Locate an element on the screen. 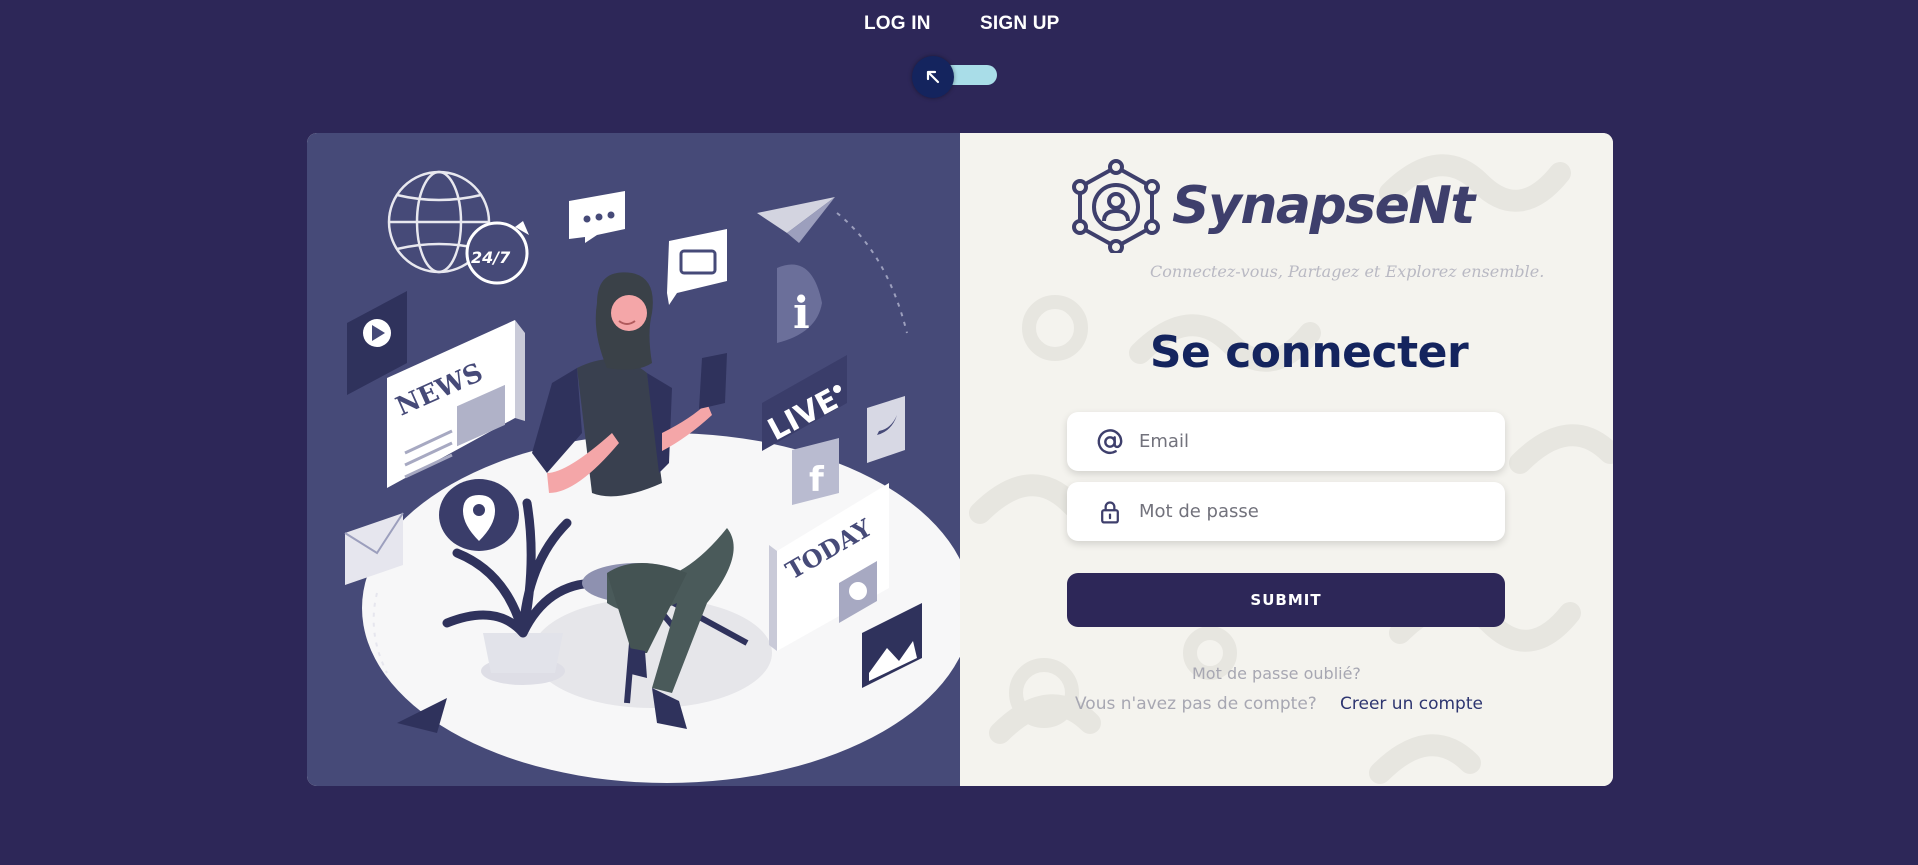  email-field is located at coordinates (1286, 441).